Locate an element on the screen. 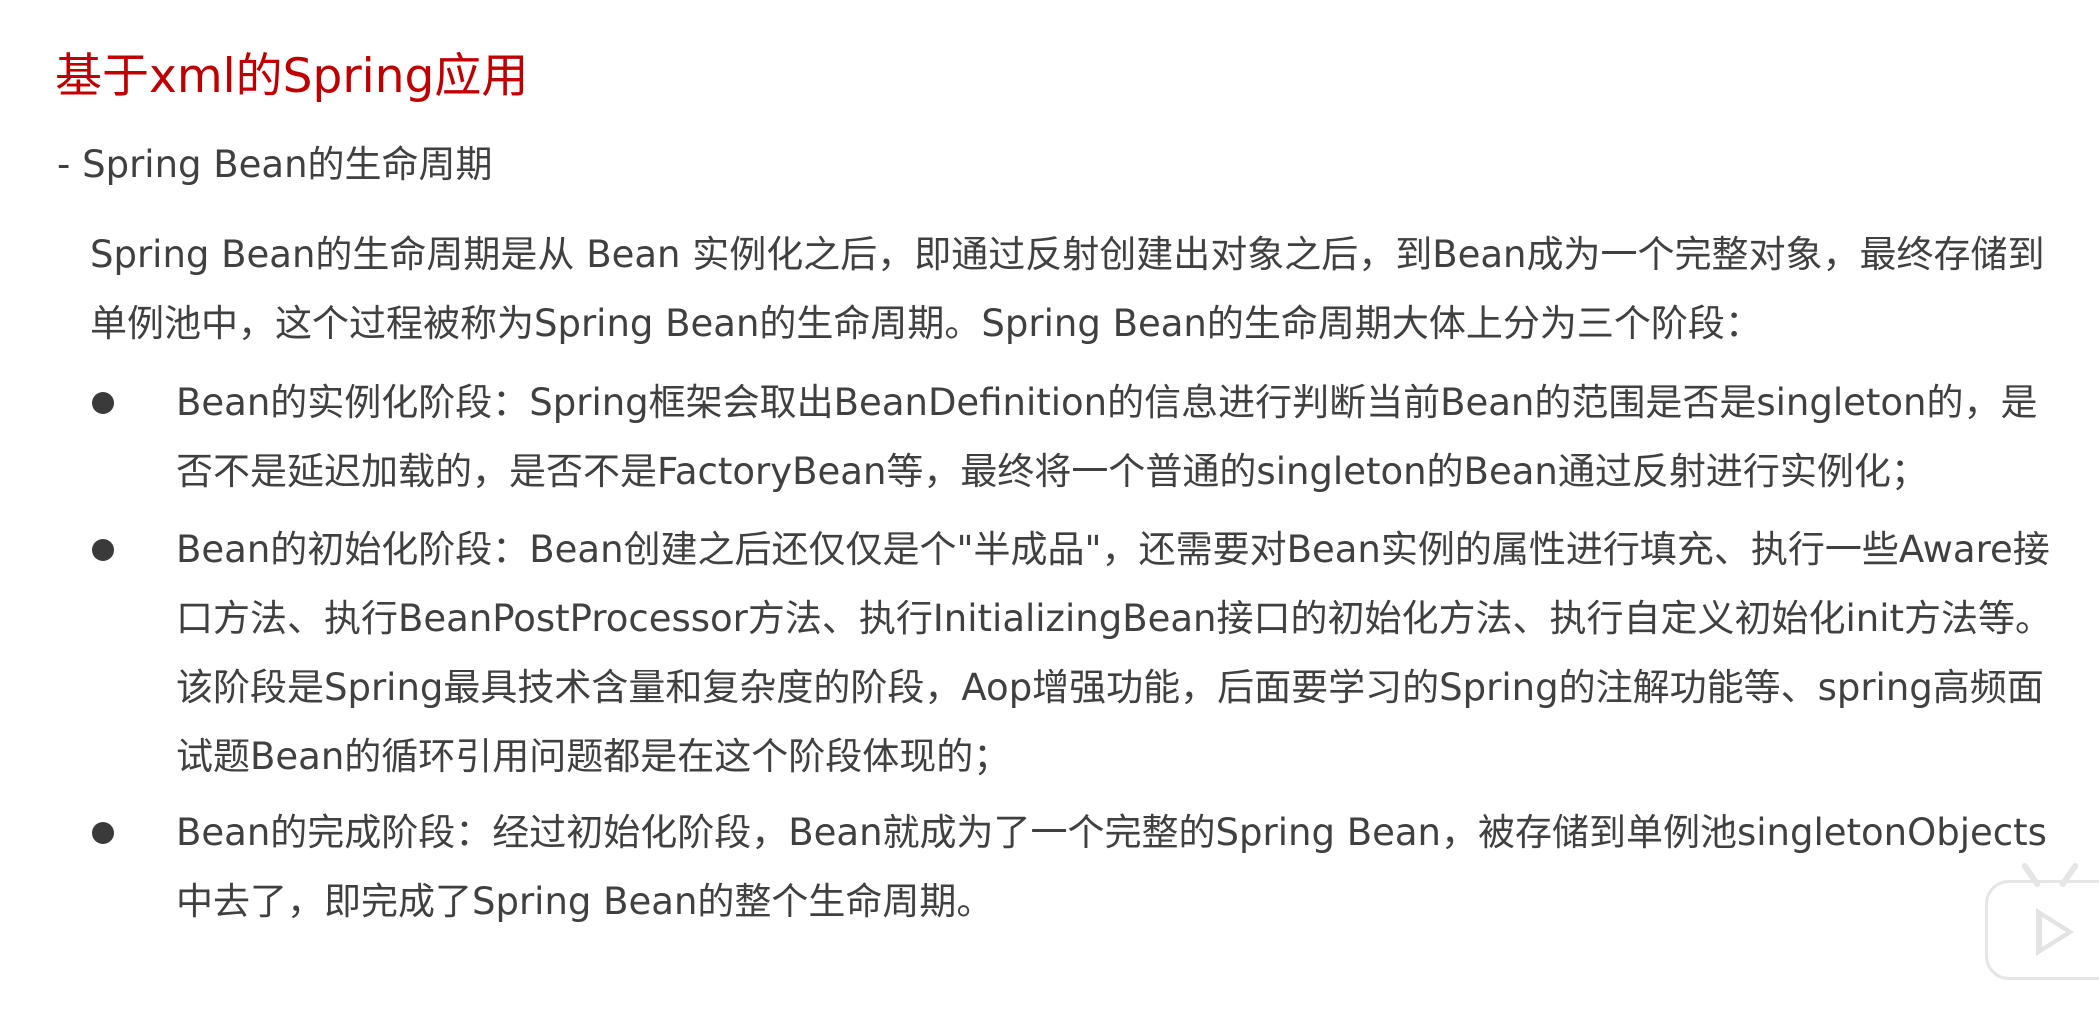  play-icon-inner is located at coordinates (2054, 932).